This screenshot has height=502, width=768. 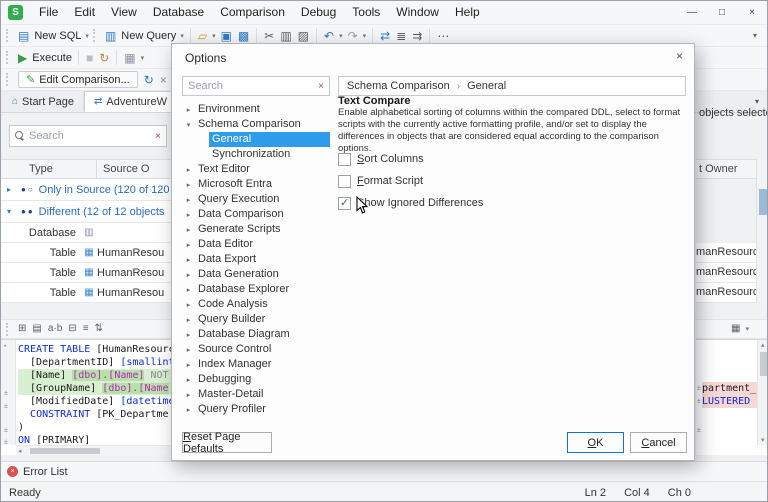 What do you see at coordinates (410, 159) in the screenshot?
I see `checkbox-row: Sort Columns` at bounding box center [410, 159].